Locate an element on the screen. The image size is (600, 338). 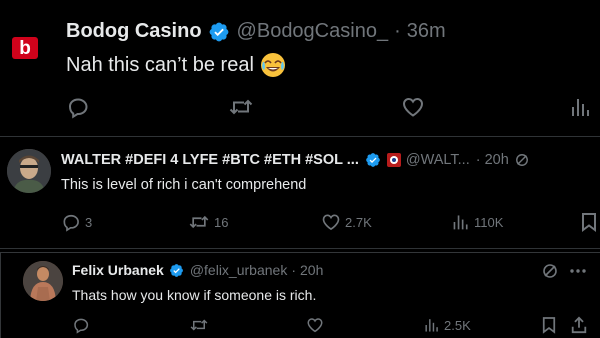
affiliate-badge-icon is located at coordinates (393, 160).